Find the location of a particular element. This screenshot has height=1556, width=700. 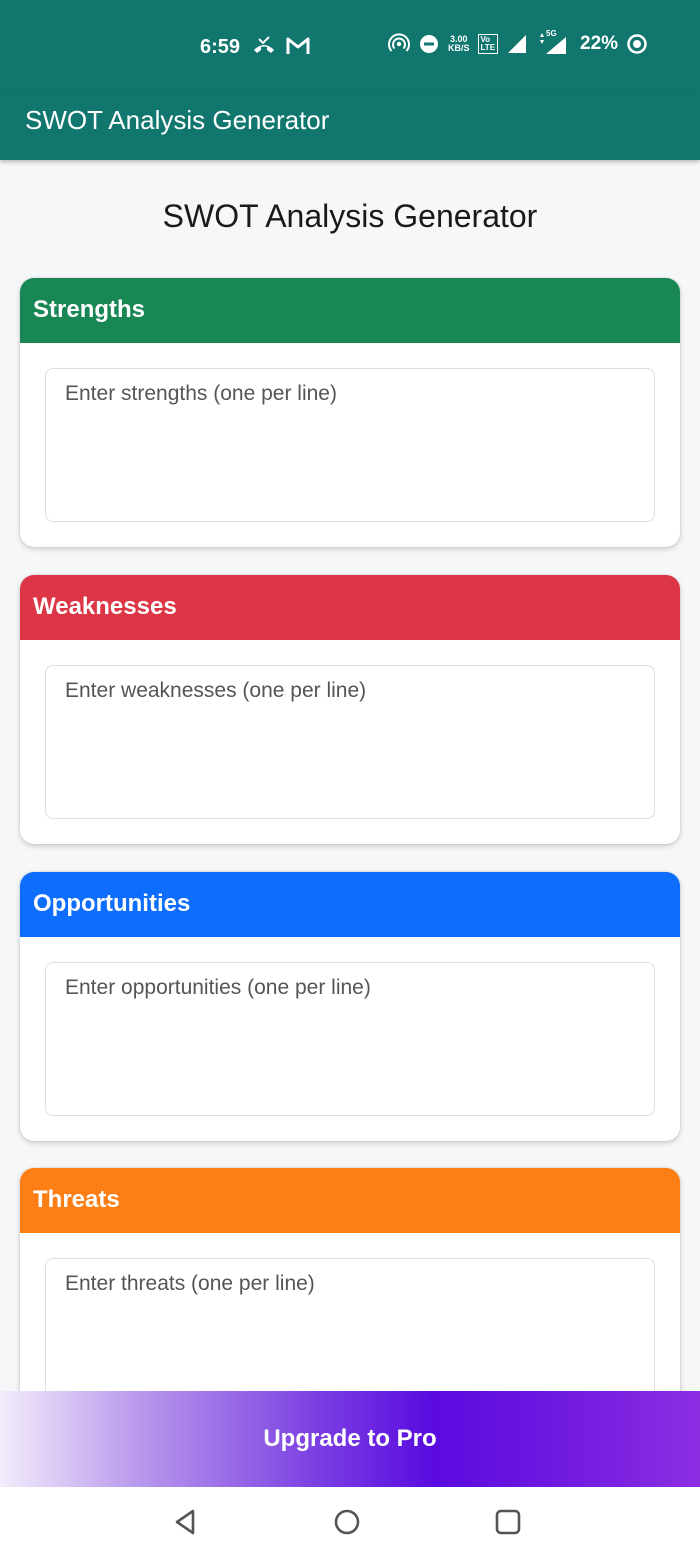

system-nav-bar is located at coordinates (350, 1521).